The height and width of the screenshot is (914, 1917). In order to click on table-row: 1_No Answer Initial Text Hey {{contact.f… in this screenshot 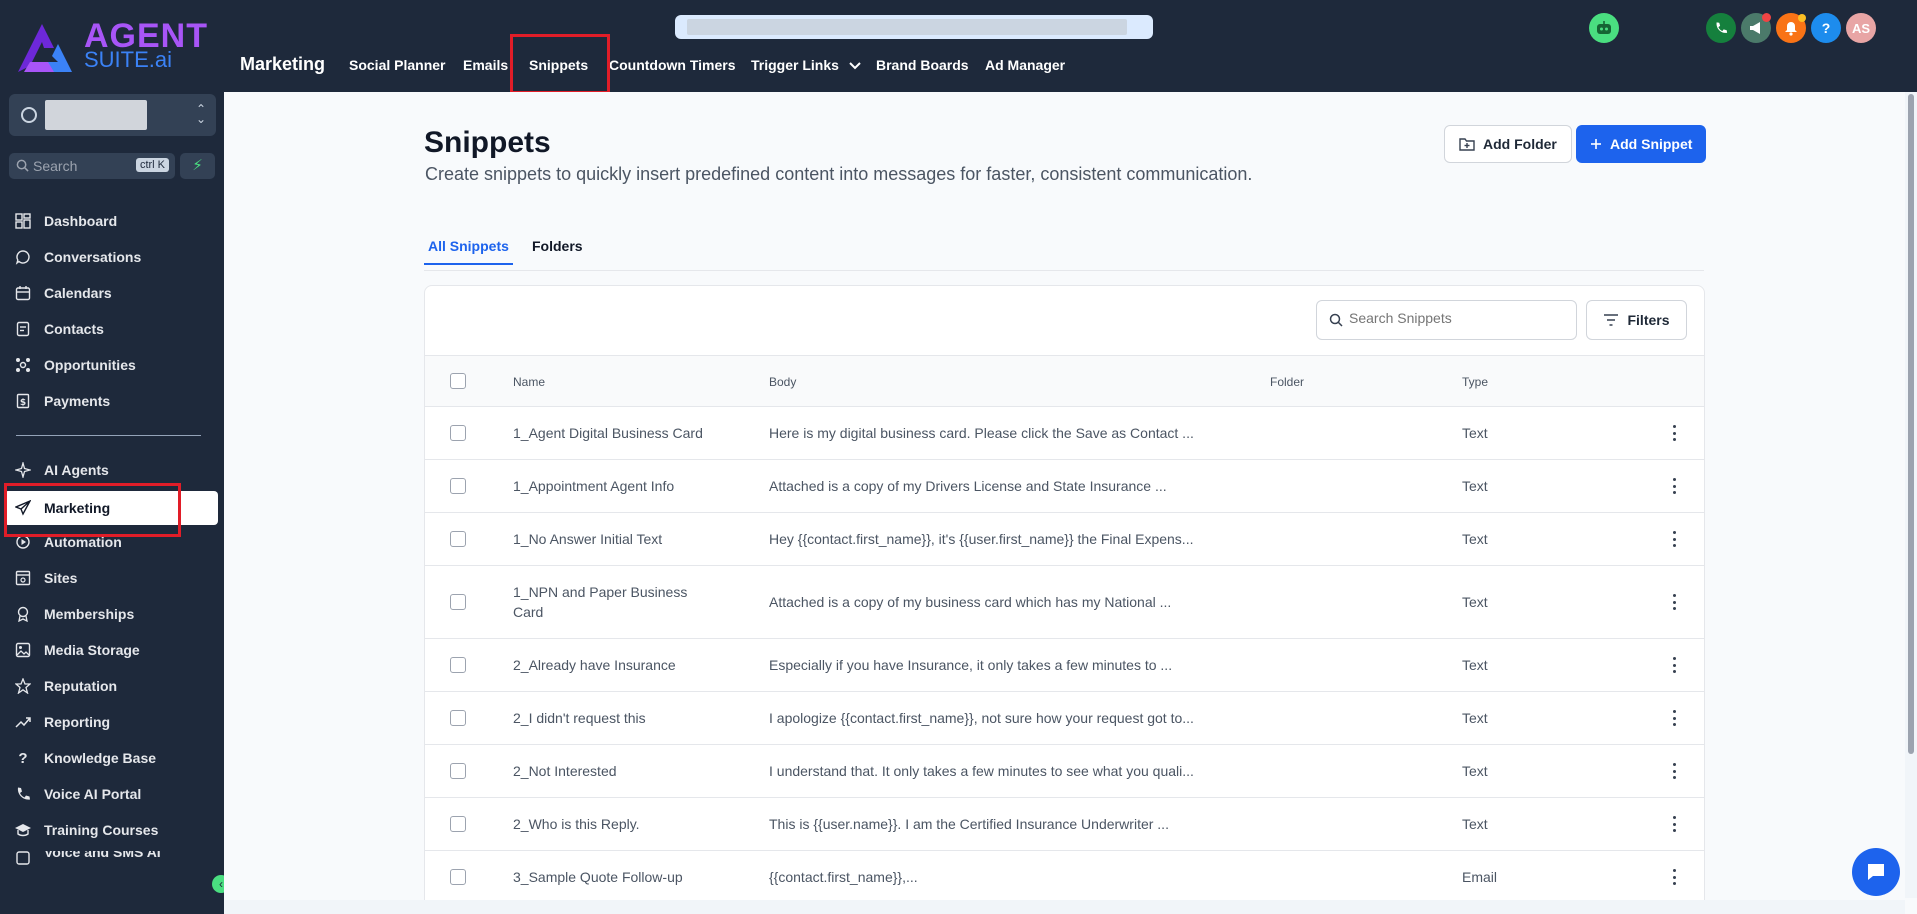, I will do `click(1064, 539)`.